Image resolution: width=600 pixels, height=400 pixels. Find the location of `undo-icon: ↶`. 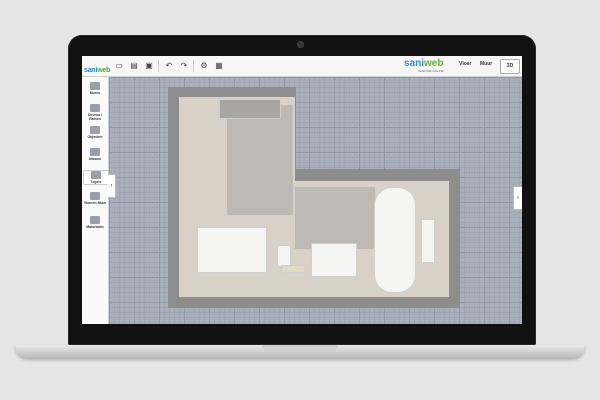

undo-icon: ↶ is located at coordinates (169, 66).